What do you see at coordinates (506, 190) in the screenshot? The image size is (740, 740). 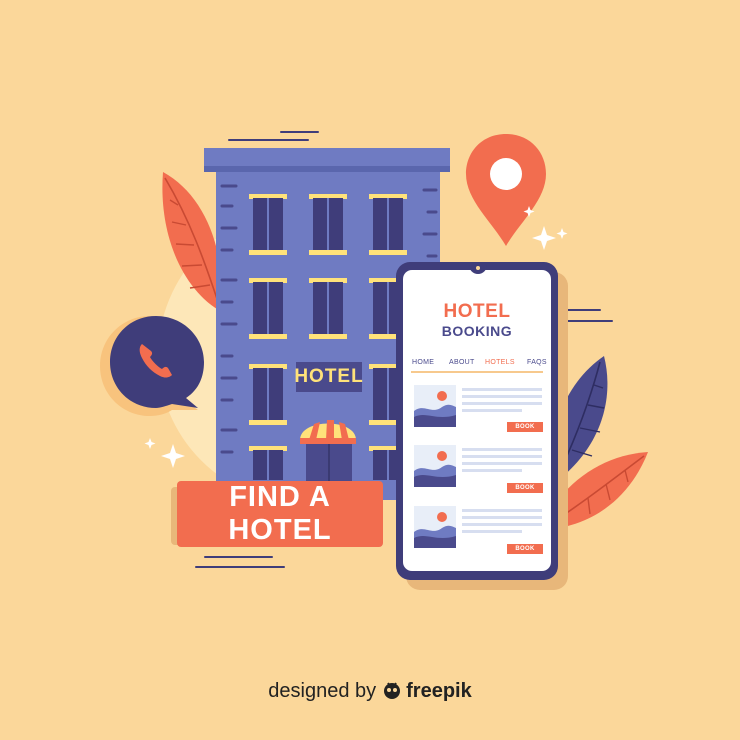 I see `location-pin-icon` at bounding box center [506, 190].